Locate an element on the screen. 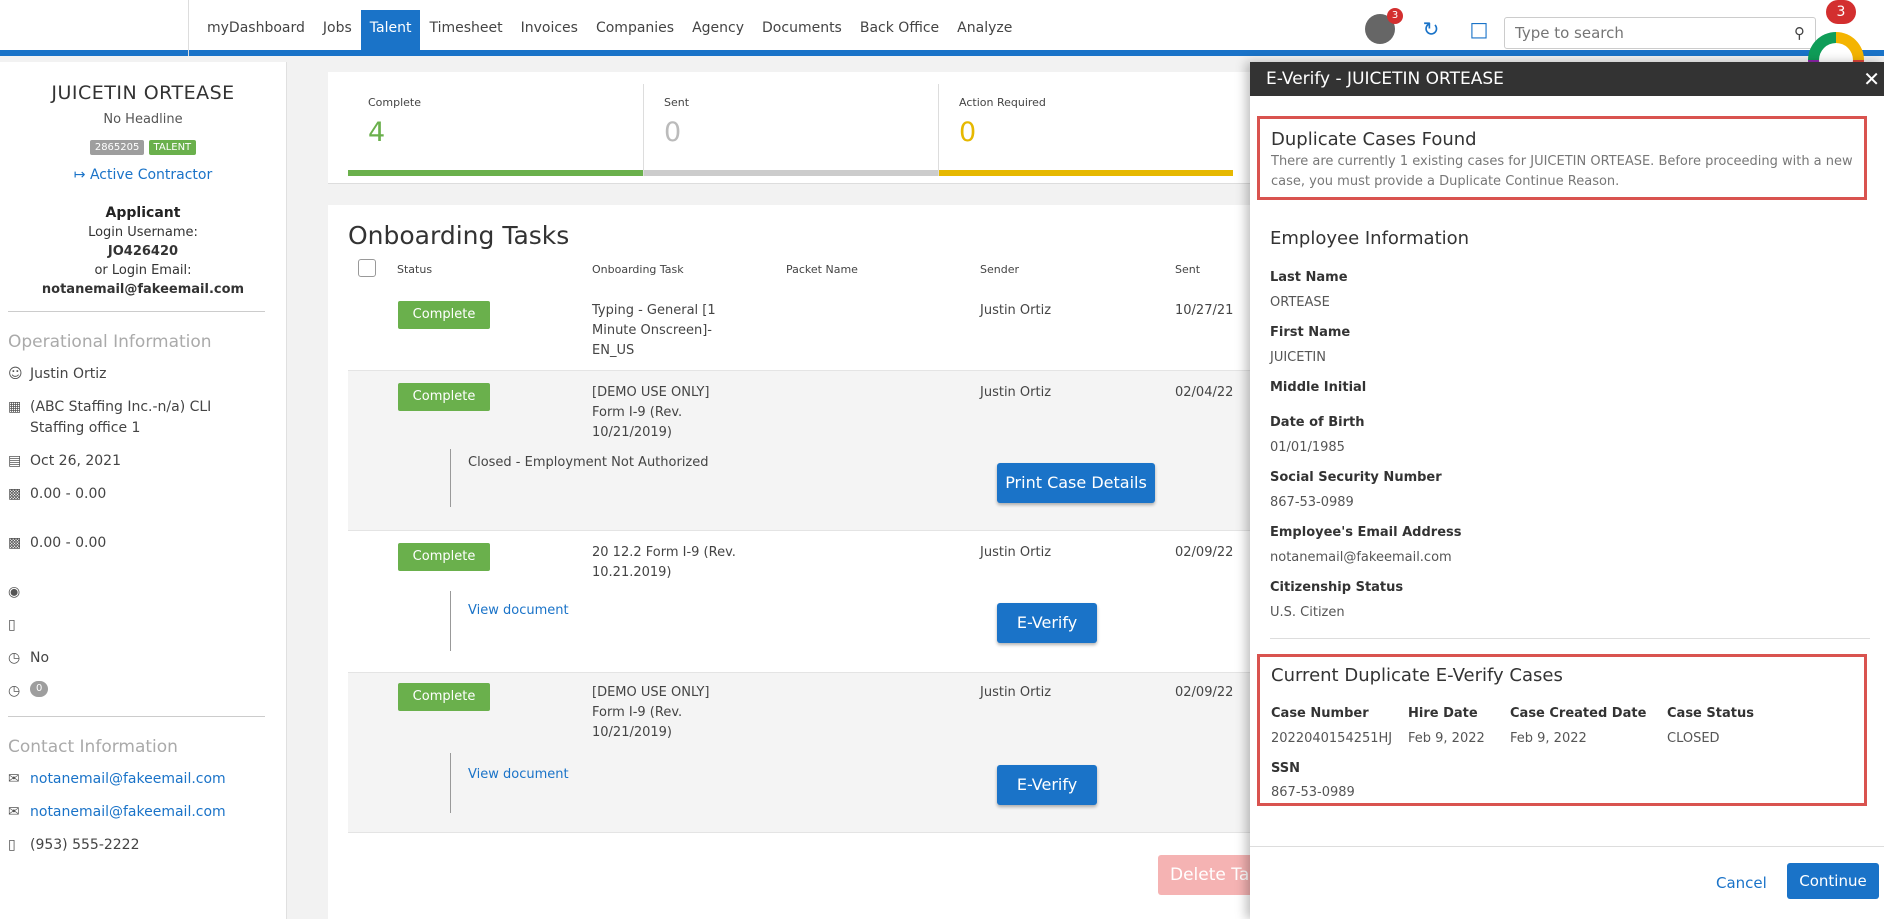 The width and height of the screenshot is (1884, 919). talent-headline: No Headline is located at coordinates (143, 119).